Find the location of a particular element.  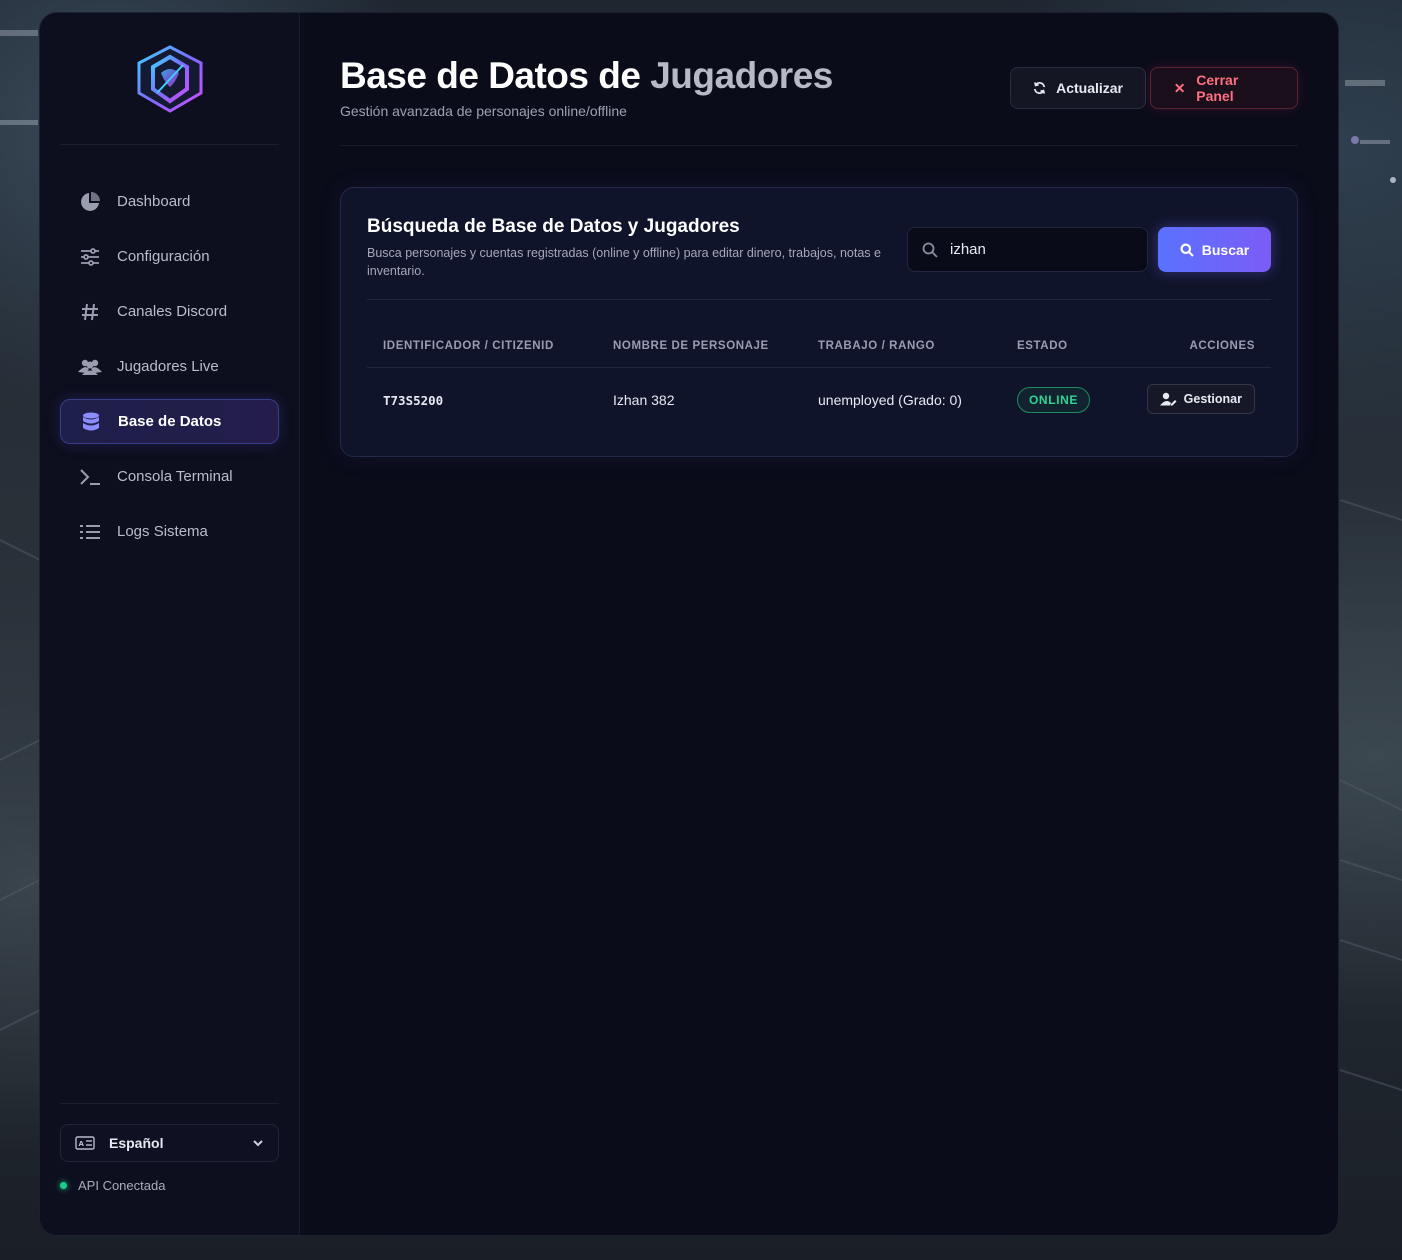

sidebar-item-label: Canales Discord is located at coordinates (172, 311).